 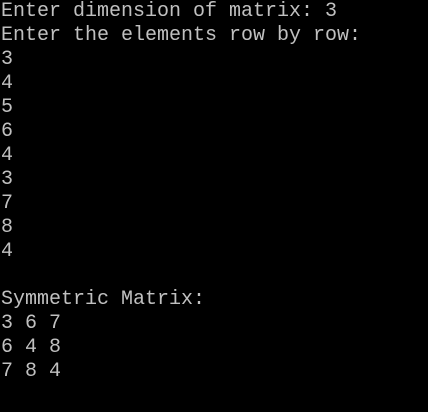 I want to click on input-value: 5, so click(x=7, y=107).